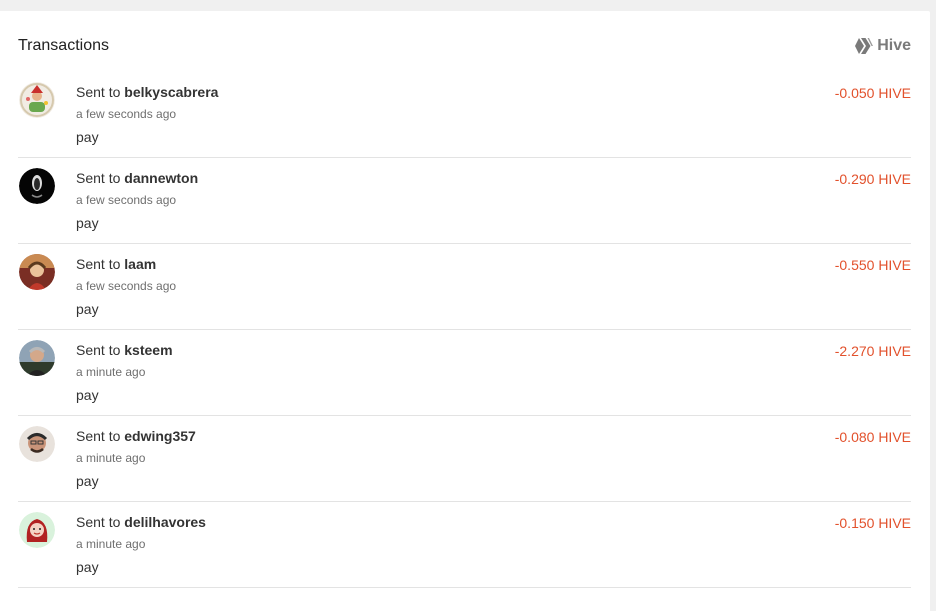 The image size is (936, 611). I want to click on transaction-description: Sent to ksteem, so click(124, 350).